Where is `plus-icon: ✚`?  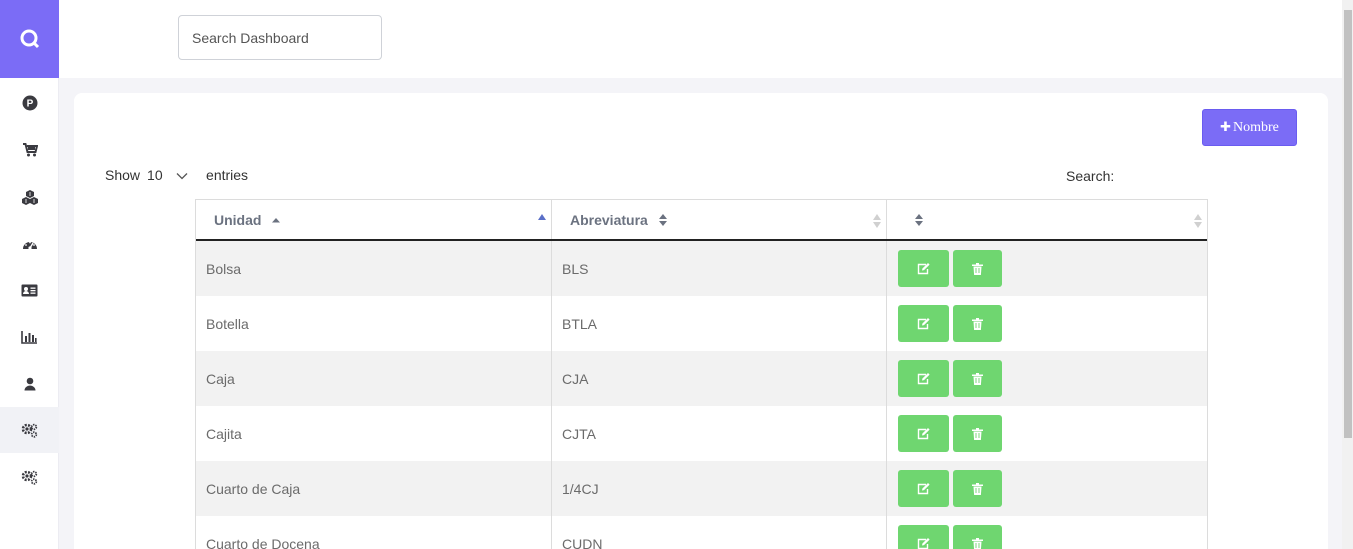
plus-icon: ✚ is located at coordinates (1225, 127).